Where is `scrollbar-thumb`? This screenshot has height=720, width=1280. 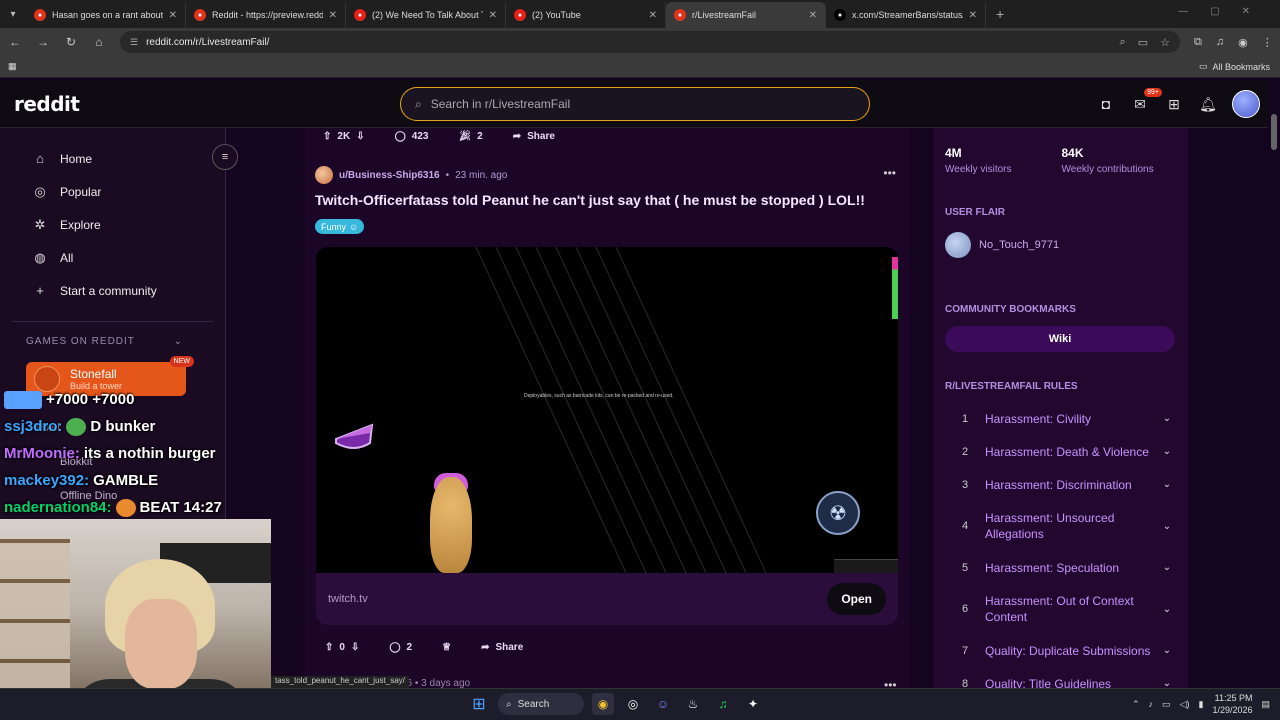
scrollbar-thumb is located at coordinates (1274, 132).